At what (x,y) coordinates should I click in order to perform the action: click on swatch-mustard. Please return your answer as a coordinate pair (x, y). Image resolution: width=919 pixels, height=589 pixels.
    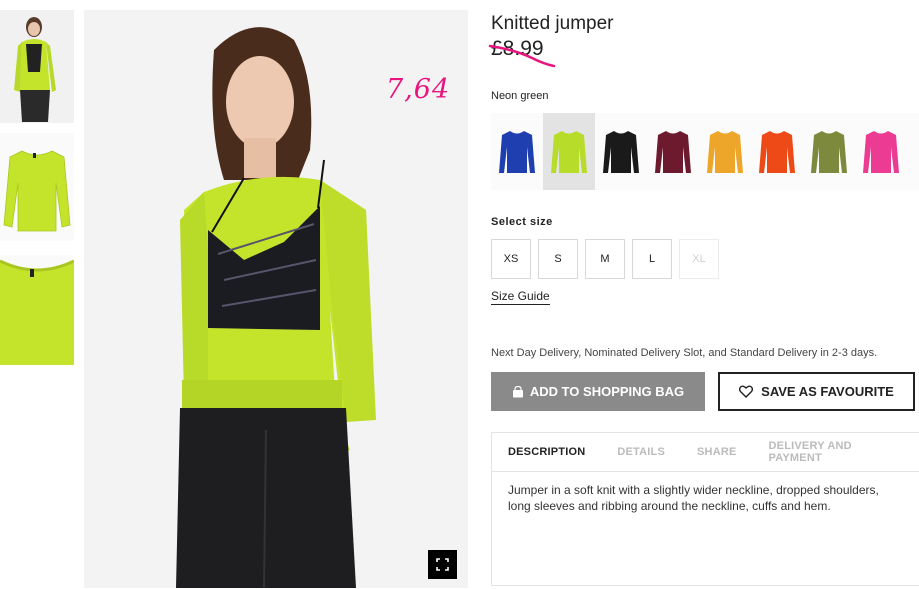
    Looking at the image, I should click on (725, 151).